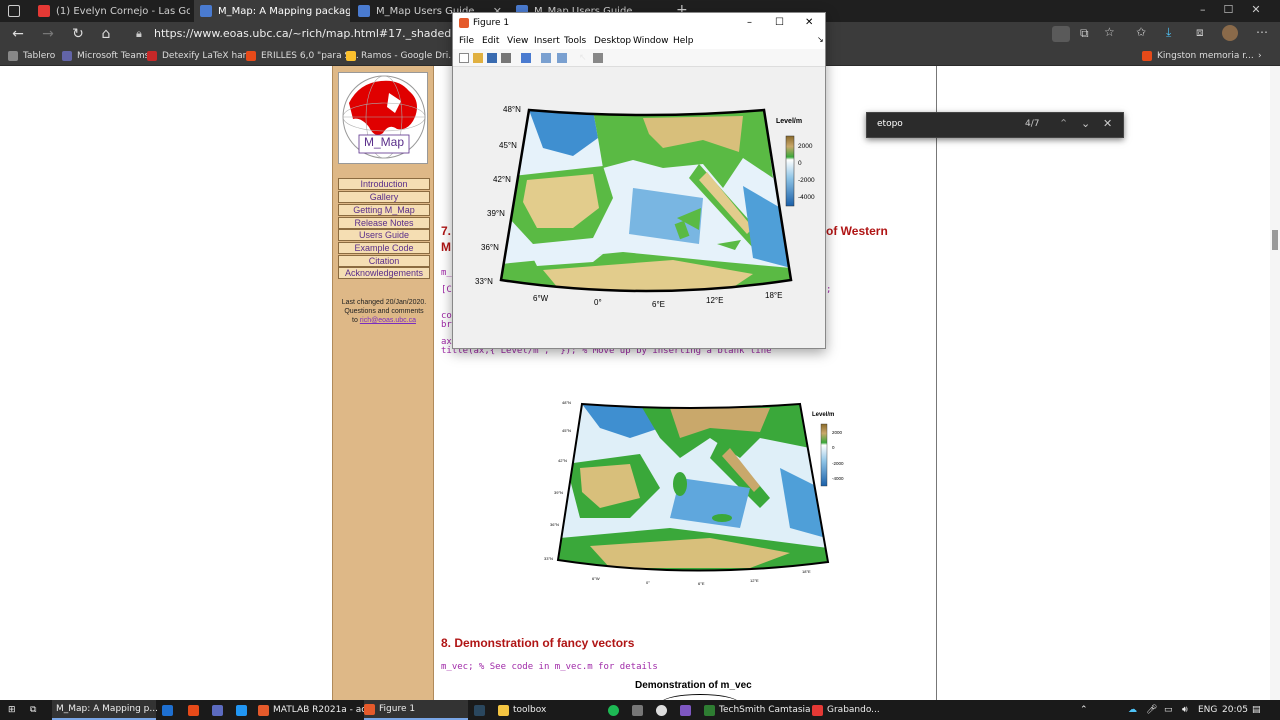  Describe the element at coordinates (820, 39) in the screenshot. I see `dock-icon: ↘` at that location.